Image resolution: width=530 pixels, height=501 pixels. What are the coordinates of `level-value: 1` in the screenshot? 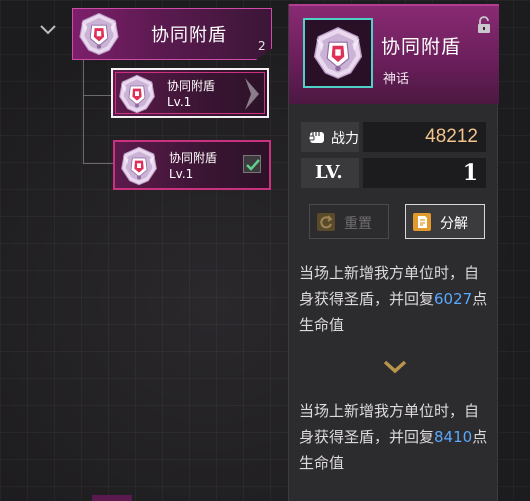 It's located at (470, 173).